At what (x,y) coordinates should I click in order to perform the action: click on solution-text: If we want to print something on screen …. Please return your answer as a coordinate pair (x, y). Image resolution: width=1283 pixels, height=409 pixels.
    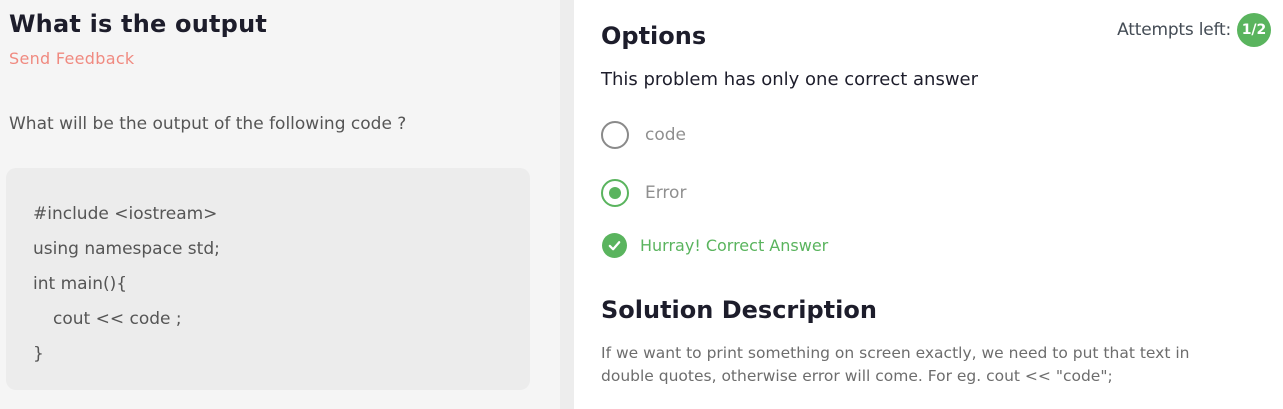
    Looking at the image, I should click on (895, 364).